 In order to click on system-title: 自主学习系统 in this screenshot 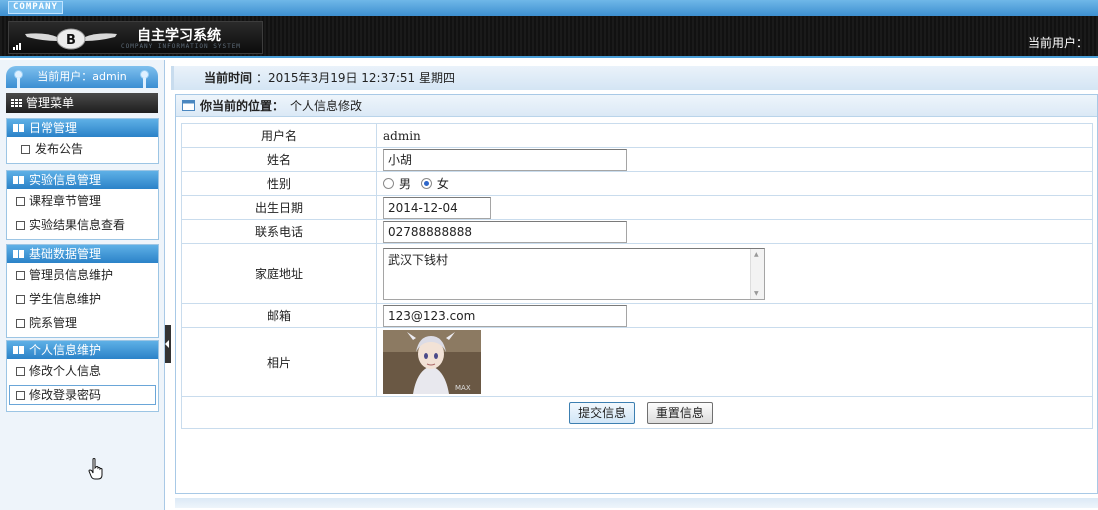, I will do `click(179, 36)`.